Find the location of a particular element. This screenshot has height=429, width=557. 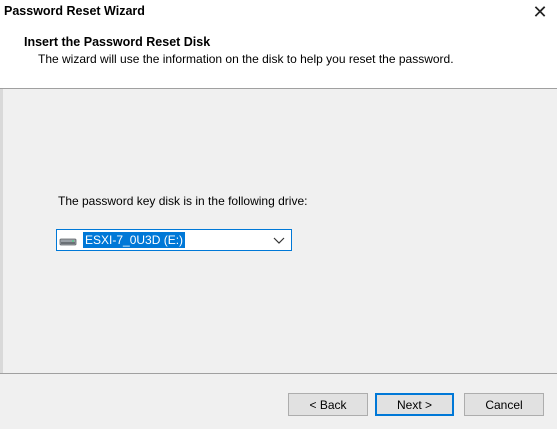

panel-edge is located at coordinates (1, 231).